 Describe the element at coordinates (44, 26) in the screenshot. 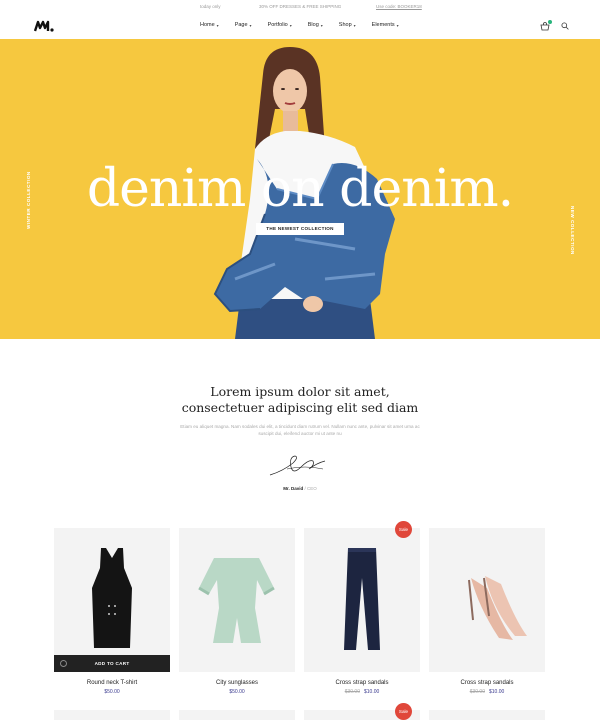

I see `brand-logo` at that location.